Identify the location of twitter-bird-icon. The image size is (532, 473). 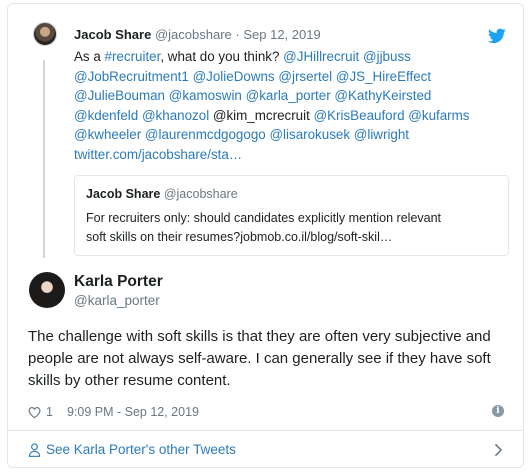
(497, 36).